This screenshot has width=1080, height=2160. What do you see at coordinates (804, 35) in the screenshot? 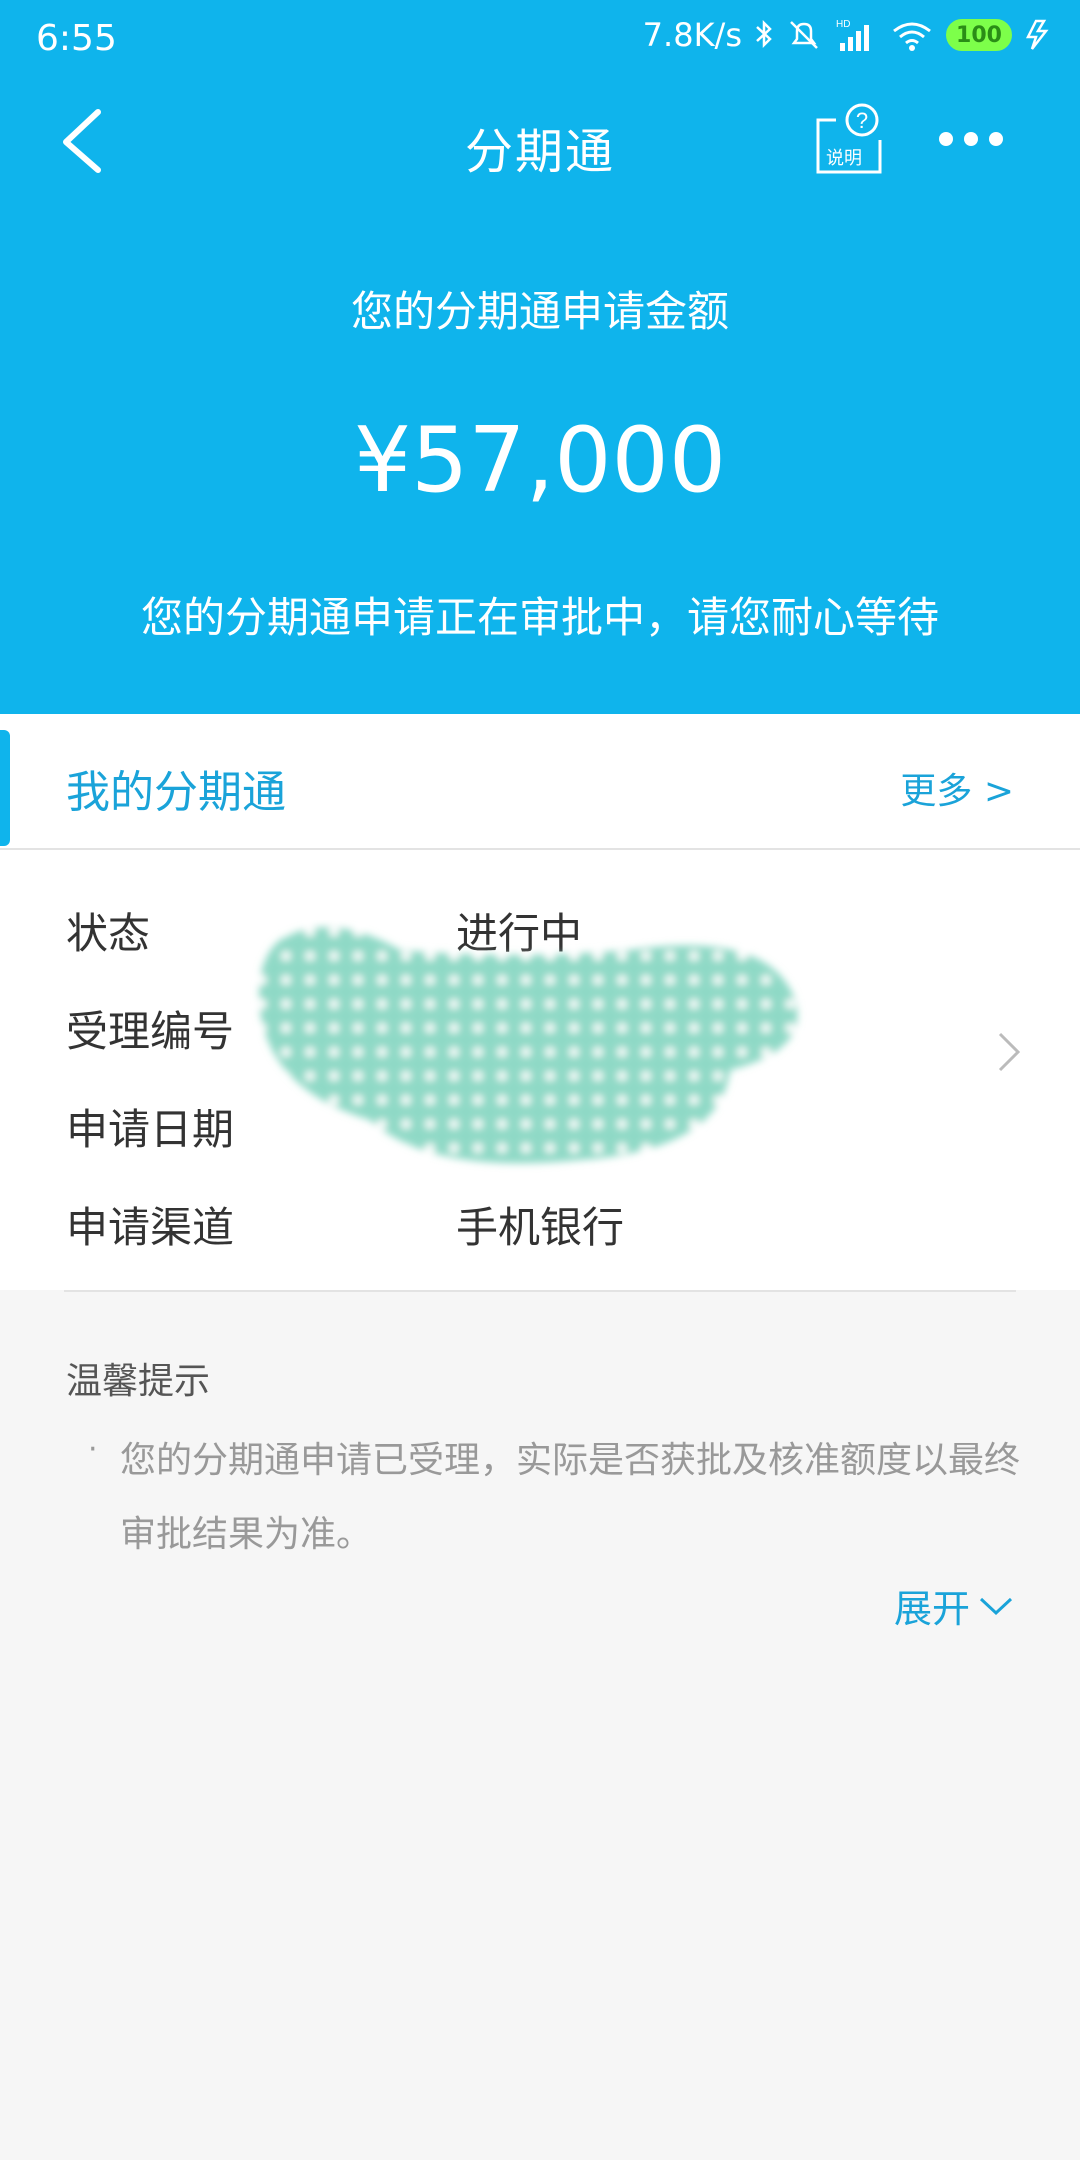
I see `mute-bell-icon` at bounding box center [804, 35].